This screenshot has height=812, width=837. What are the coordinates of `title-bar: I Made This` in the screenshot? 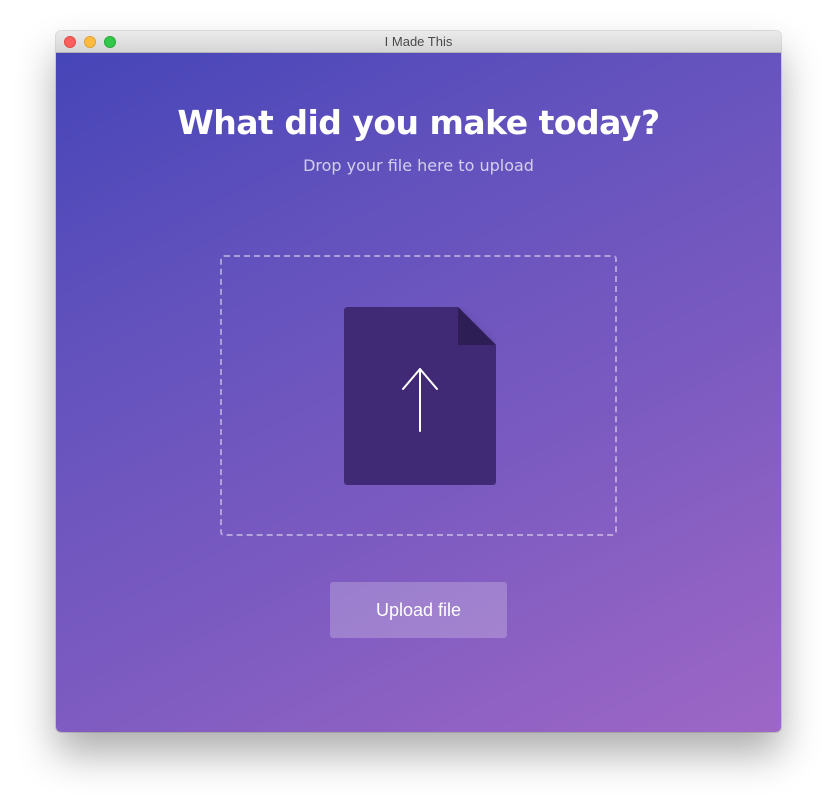 It's located at (418, 42).